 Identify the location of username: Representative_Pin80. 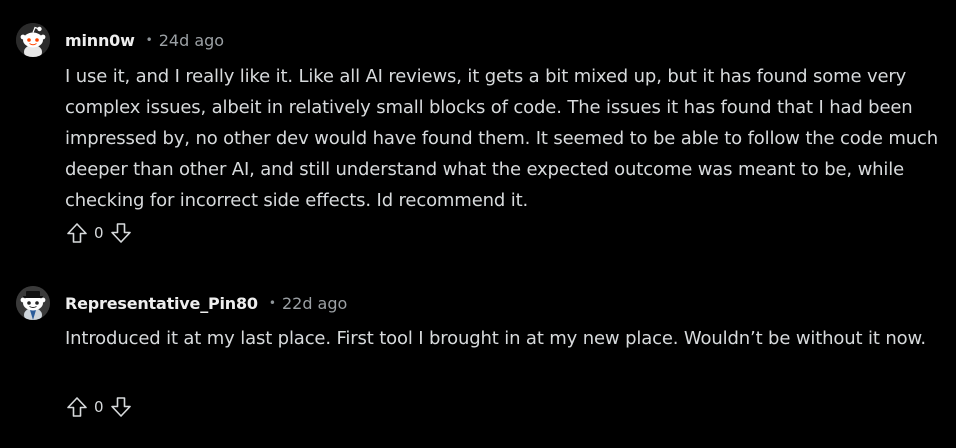
(161, 303).